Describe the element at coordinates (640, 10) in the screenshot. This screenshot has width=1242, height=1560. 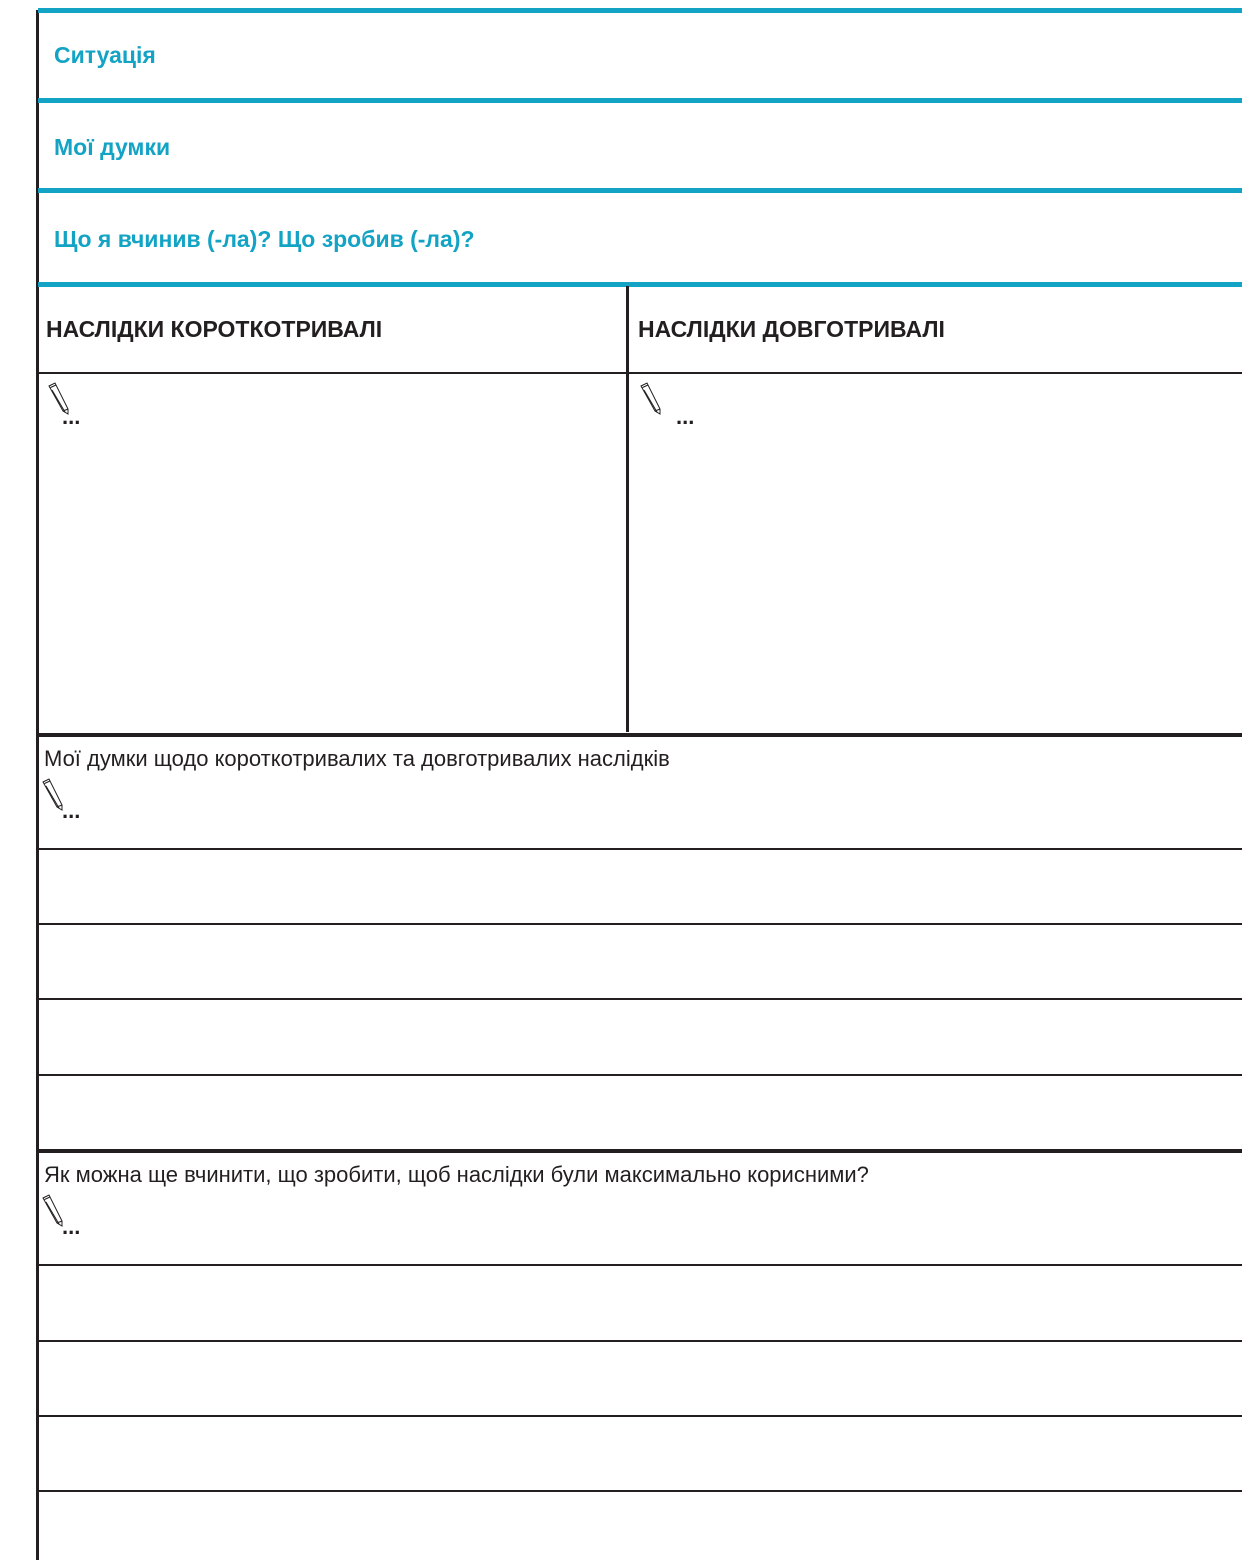
I see `top-rule` at that location.